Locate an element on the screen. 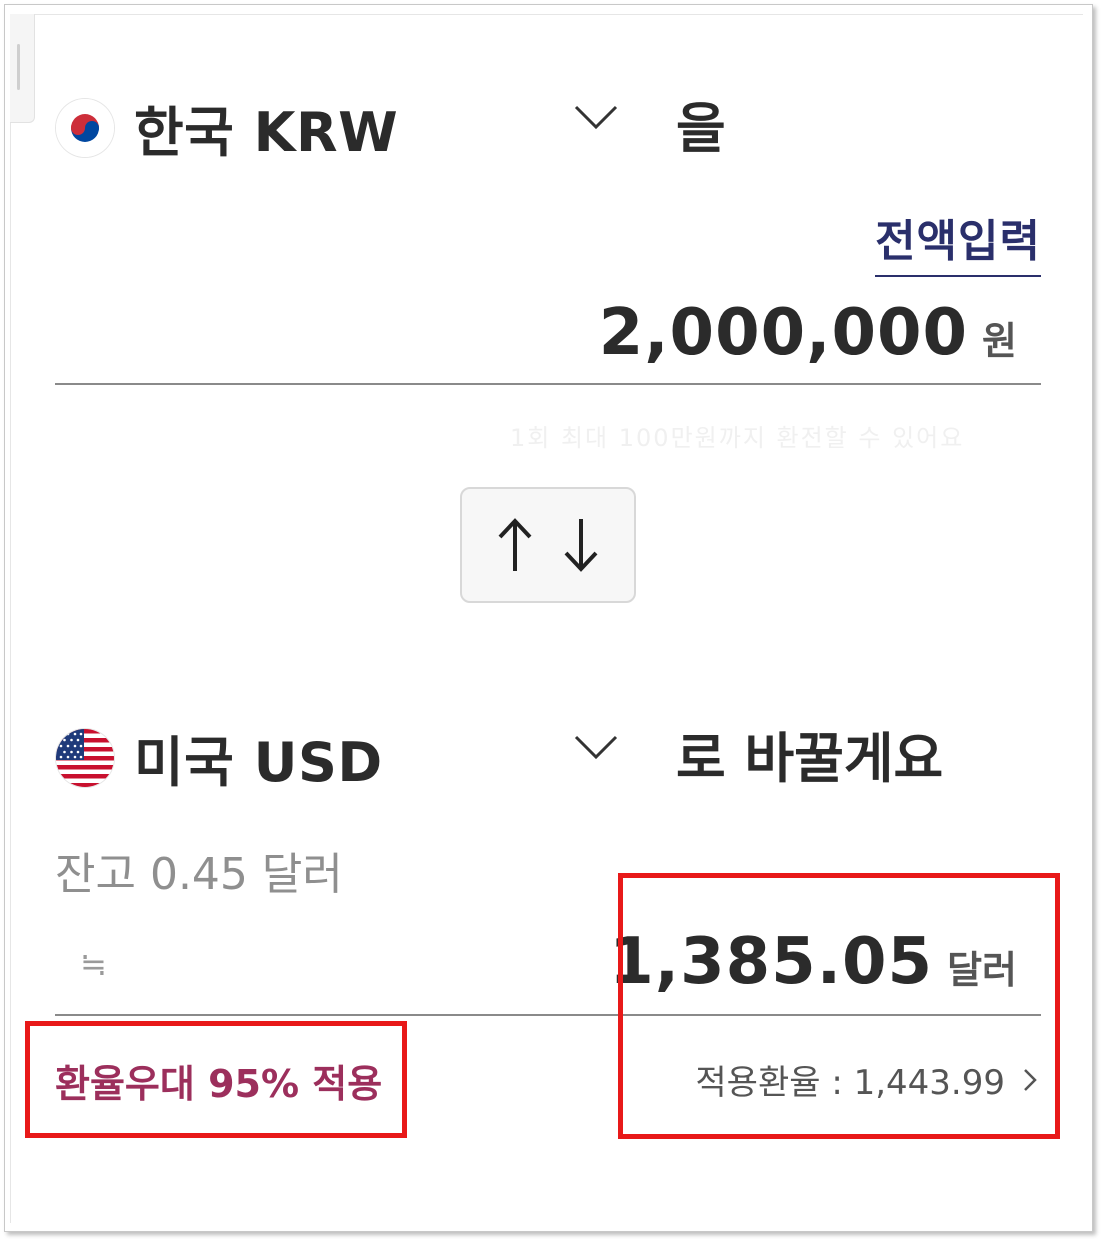  approx-icon: ≒ is located at coordinates (93, 964).